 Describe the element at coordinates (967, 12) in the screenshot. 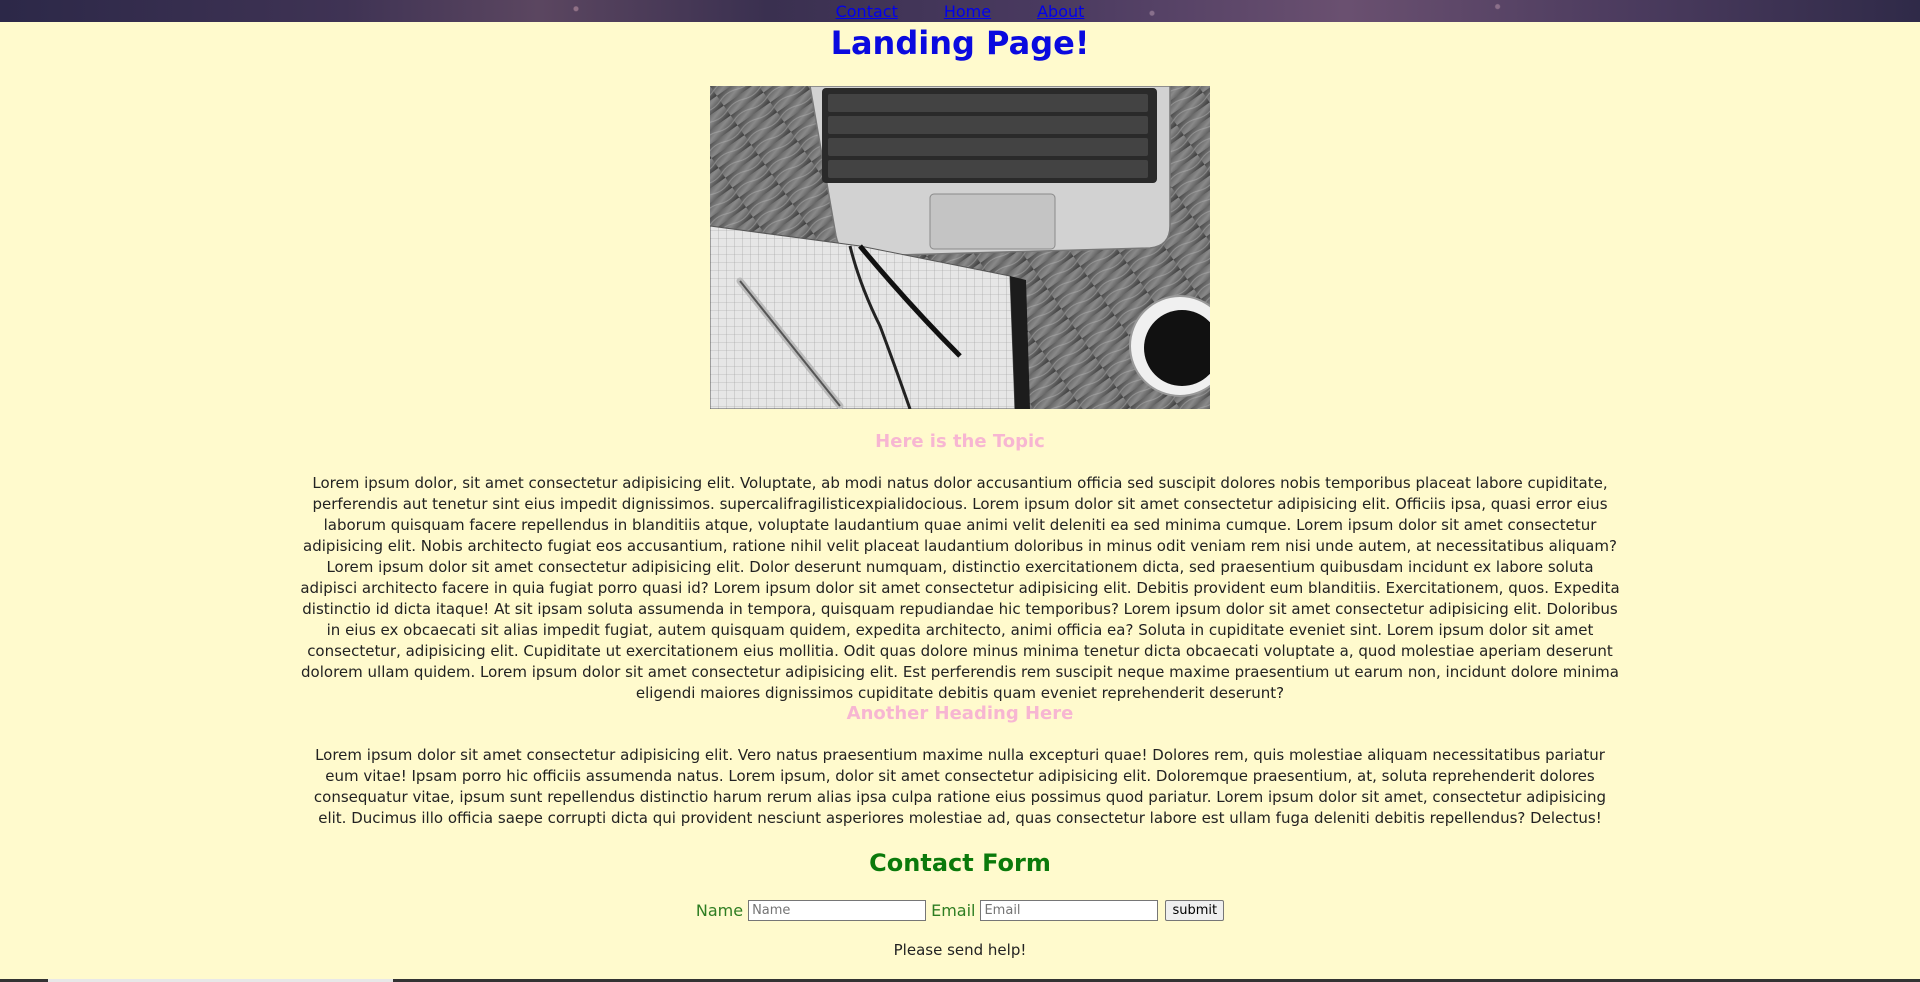

I see `nav-link-home: Home` at that location.